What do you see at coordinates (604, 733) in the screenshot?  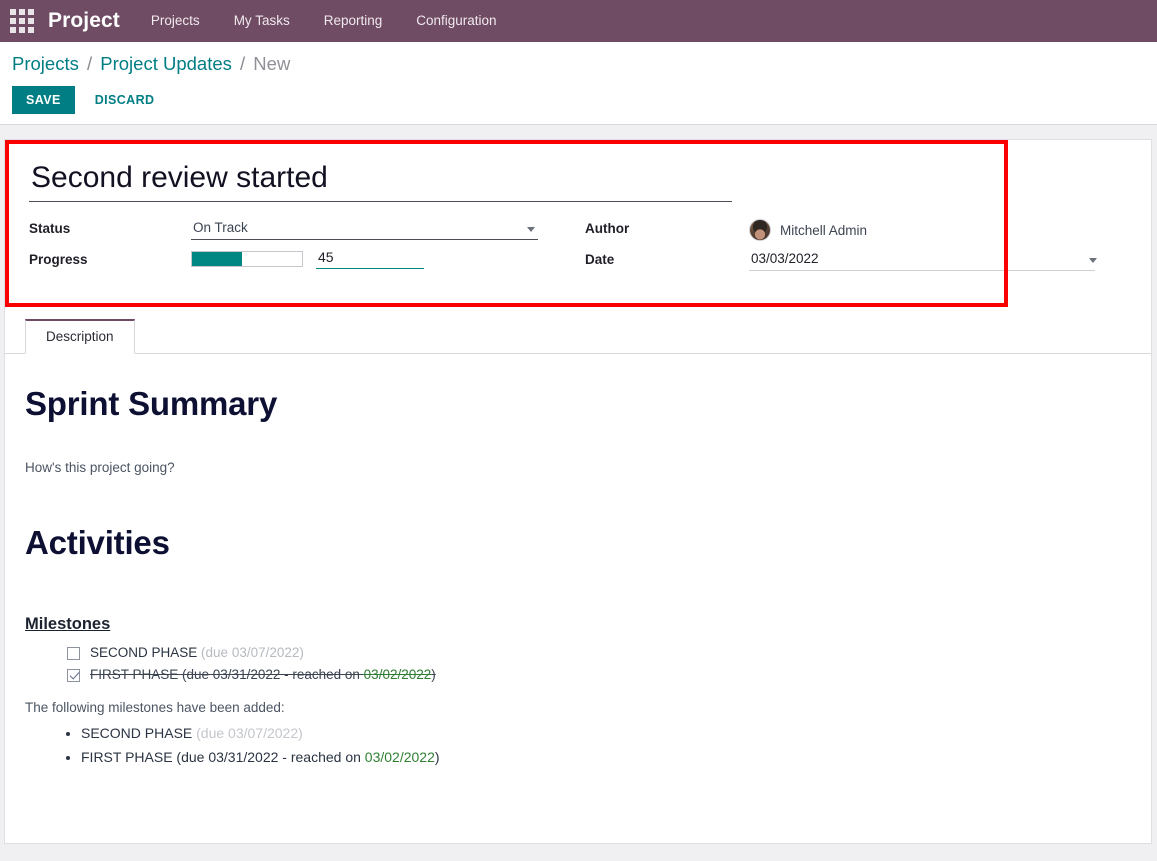 I see `list-item: SECOND PHASE (due 03/07/2022)` at bounding box center [604, 733].